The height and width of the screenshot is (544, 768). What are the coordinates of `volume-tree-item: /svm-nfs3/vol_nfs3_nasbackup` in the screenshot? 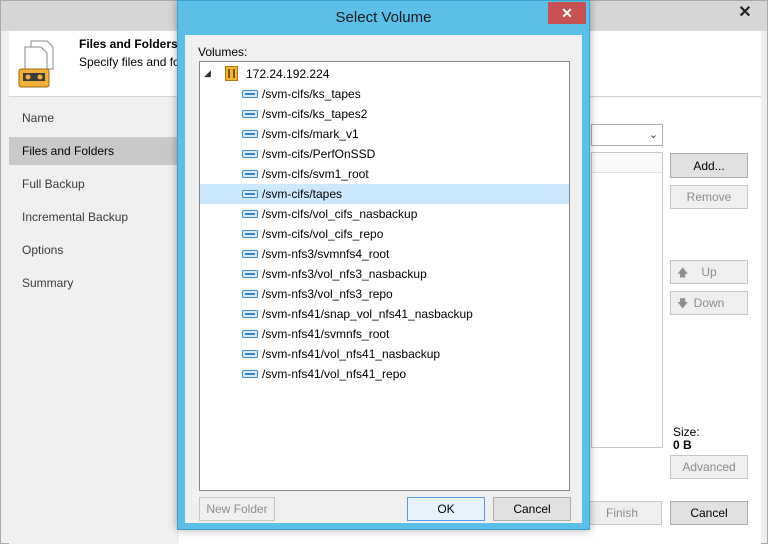 It's located at (384, 274).